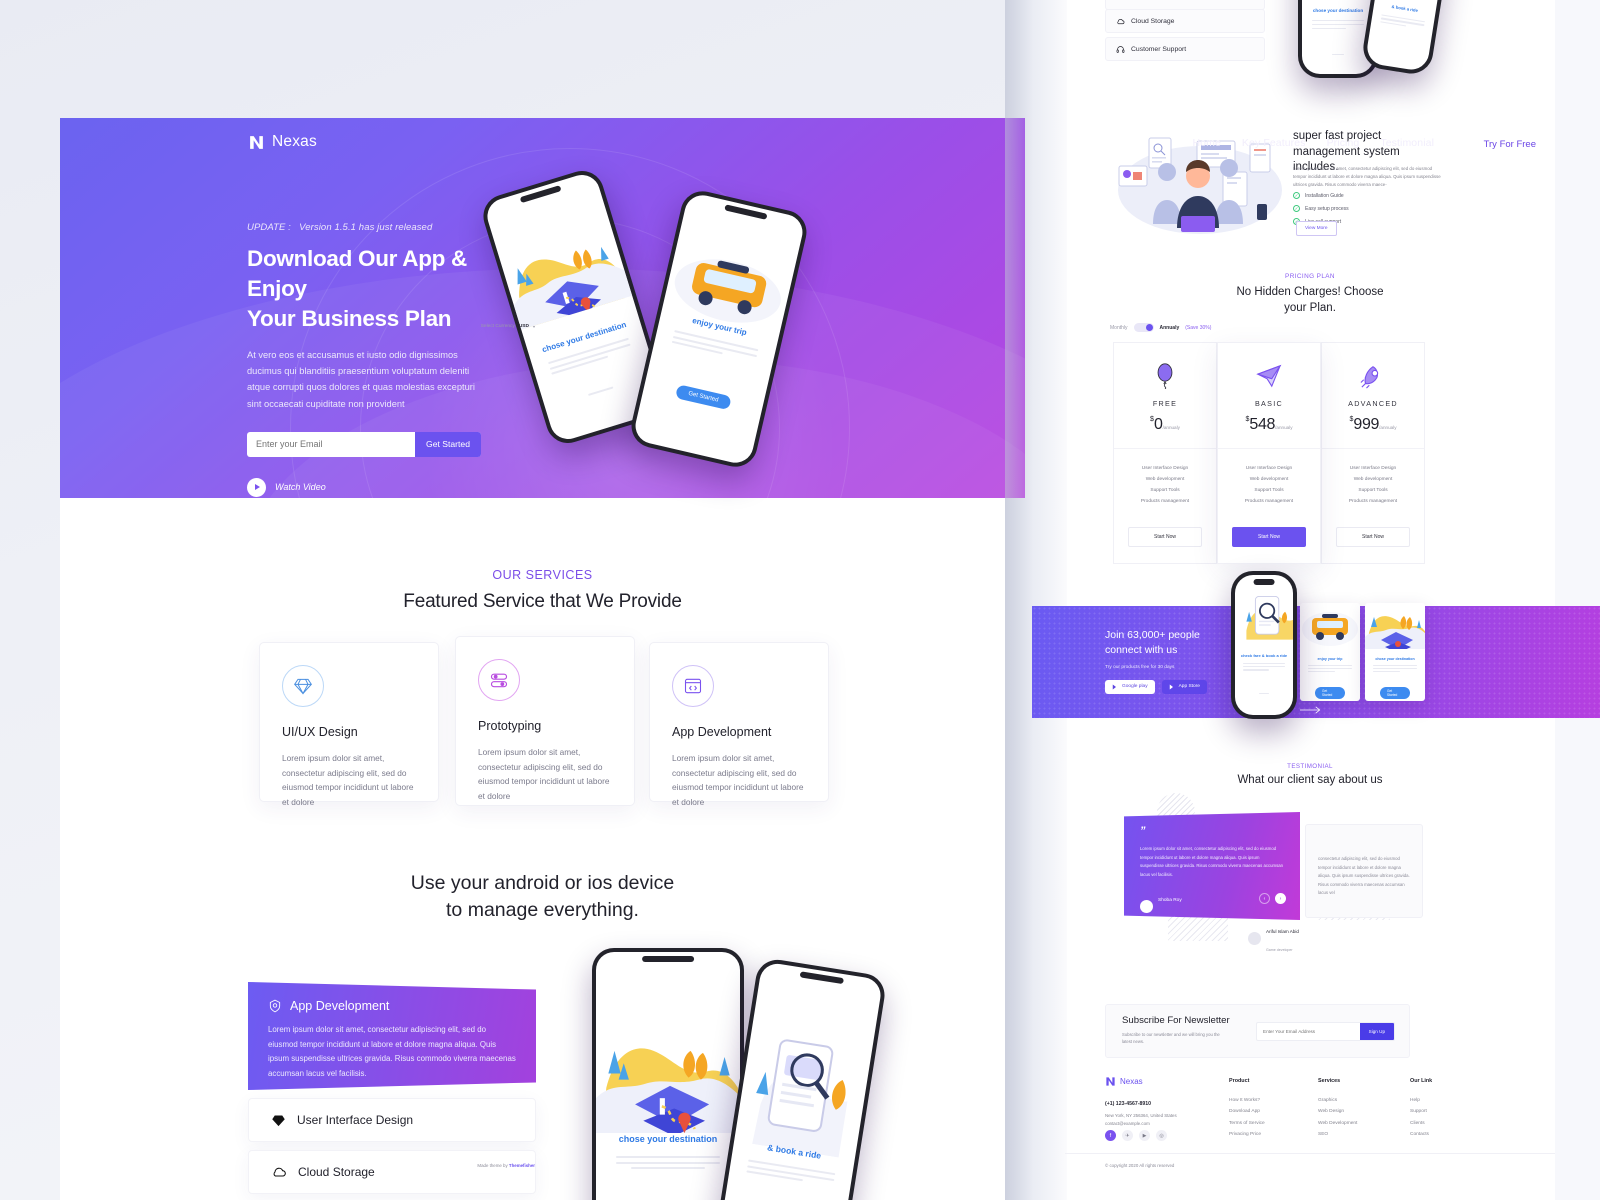  I want to click on quote-icon: ”, so click(1143, 831).